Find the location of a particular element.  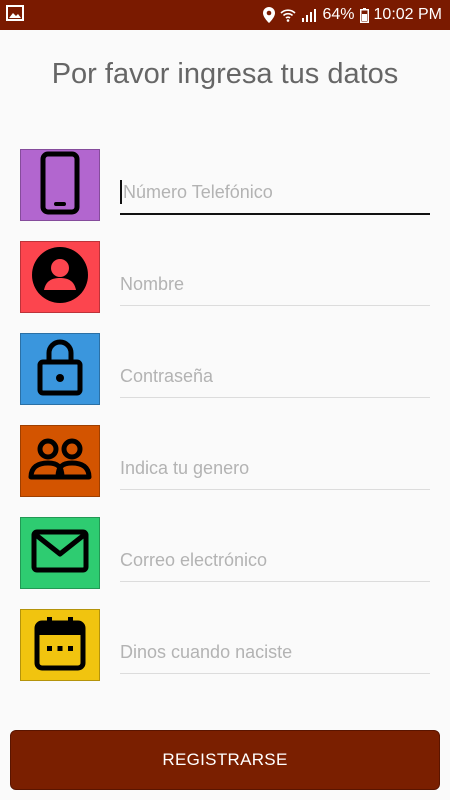

page-title: Por favor ingresa tus datos is located at coordinates (225, 74).